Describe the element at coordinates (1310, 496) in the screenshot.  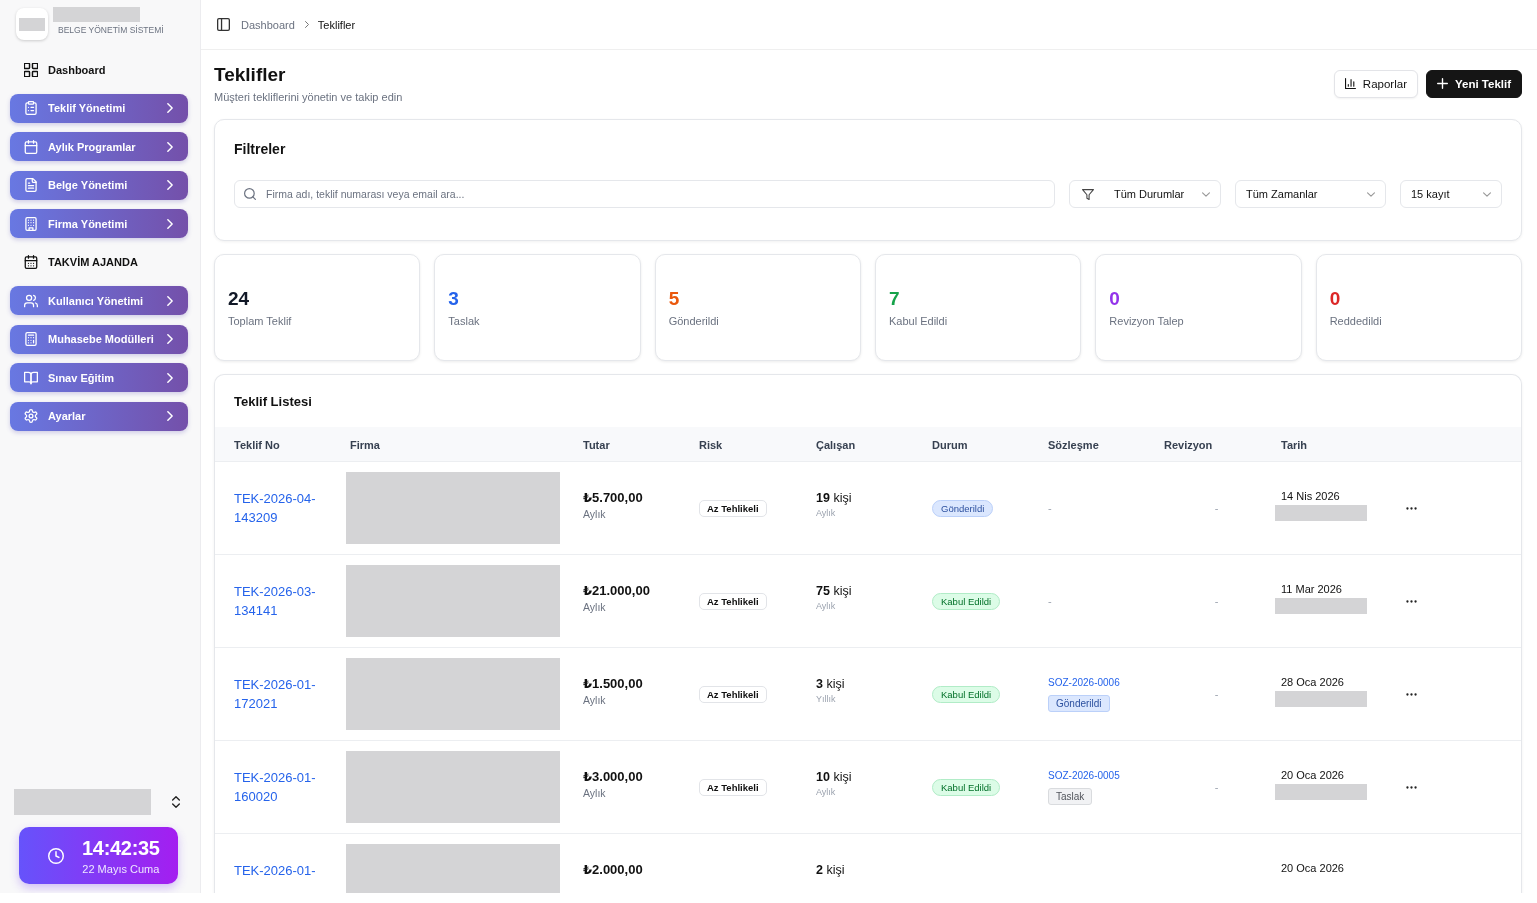
I see `date-text: 14 Nis 2026` at that location.